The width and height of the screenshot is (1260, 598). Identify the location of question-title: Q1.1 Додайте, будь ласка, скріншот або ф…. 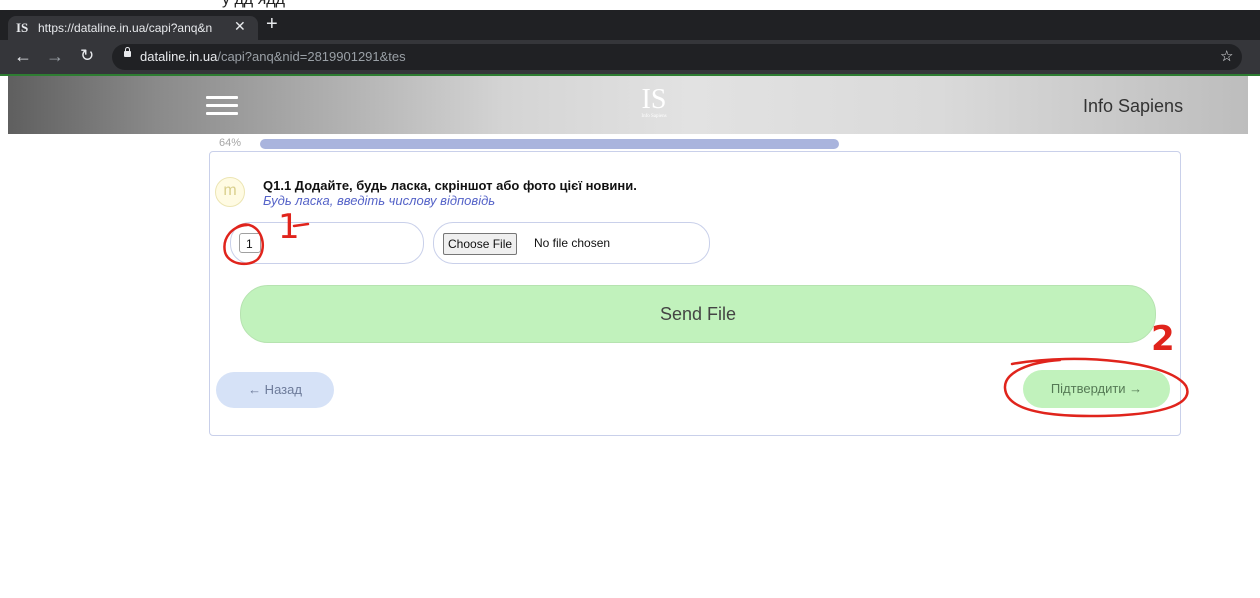
(450, 185).